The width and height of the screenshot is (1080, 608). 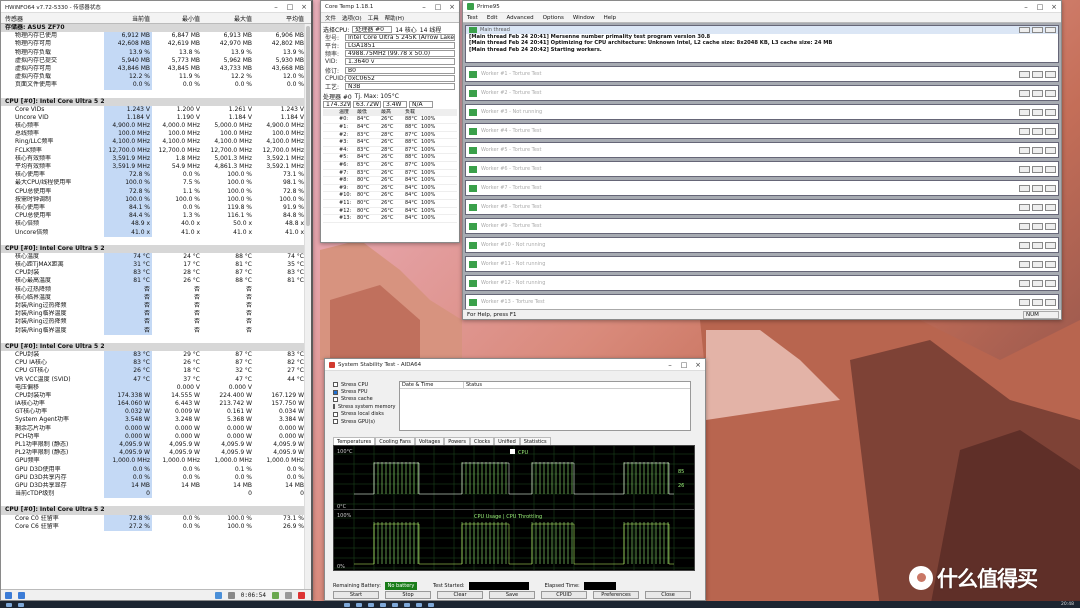 I want to click on menu-edit: Edit, so click(x=492, y=18).